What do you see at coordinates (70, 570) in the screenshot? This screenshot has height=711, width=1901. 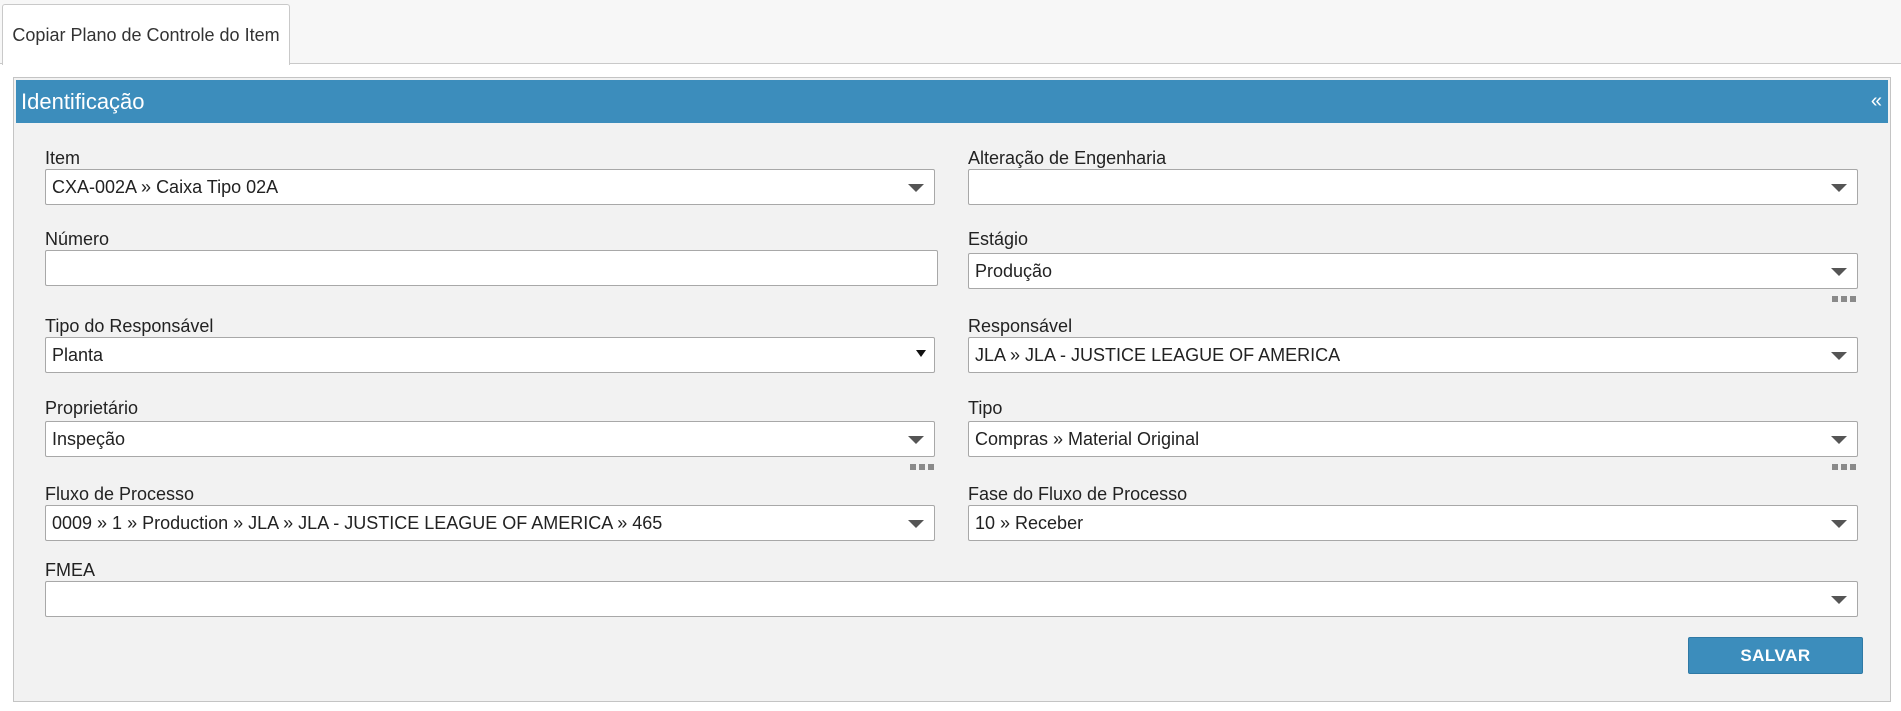 I see `fmea-label: FMEA` at bounding box center [70, 570].